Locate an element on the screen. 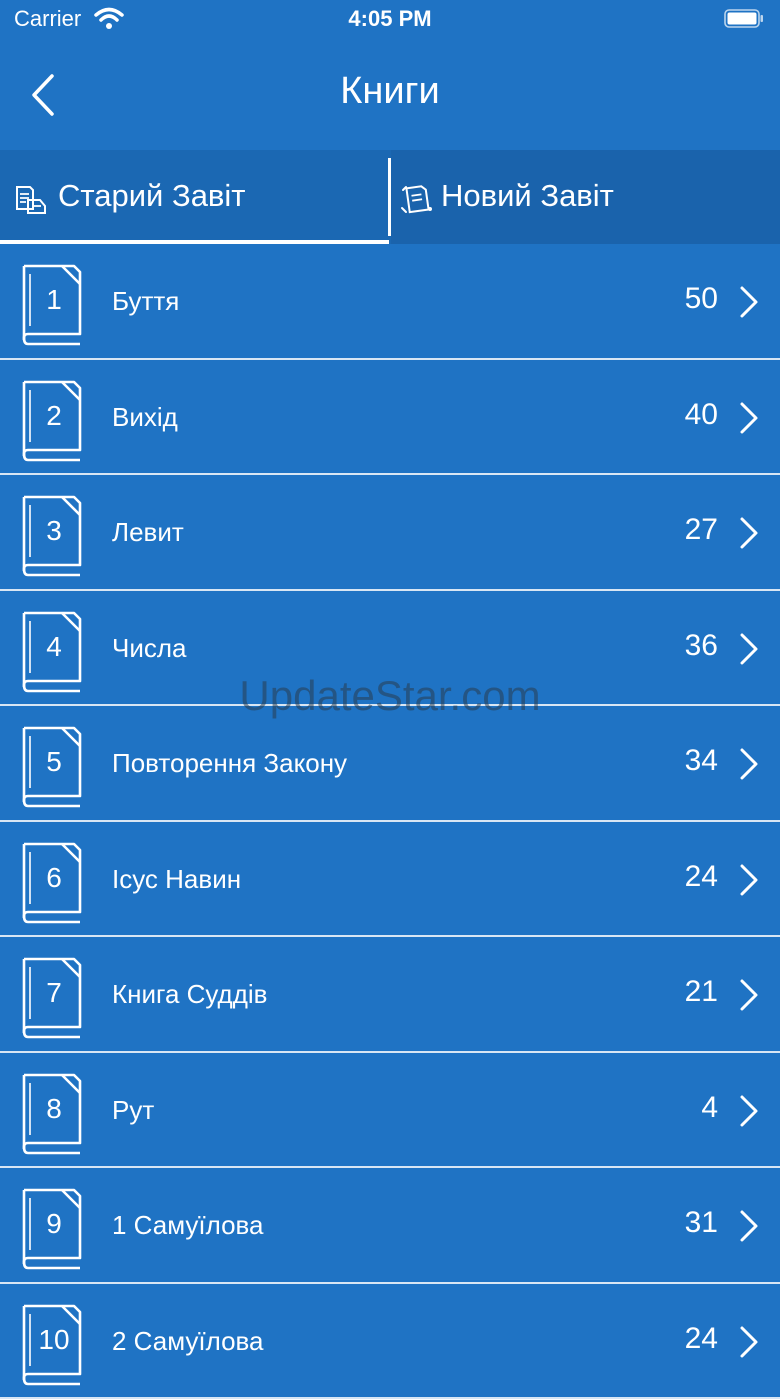 The width and height of the screenshot is (780, 1399). book-name: 2 Самуїлова is located at coordinates (188, 1341).